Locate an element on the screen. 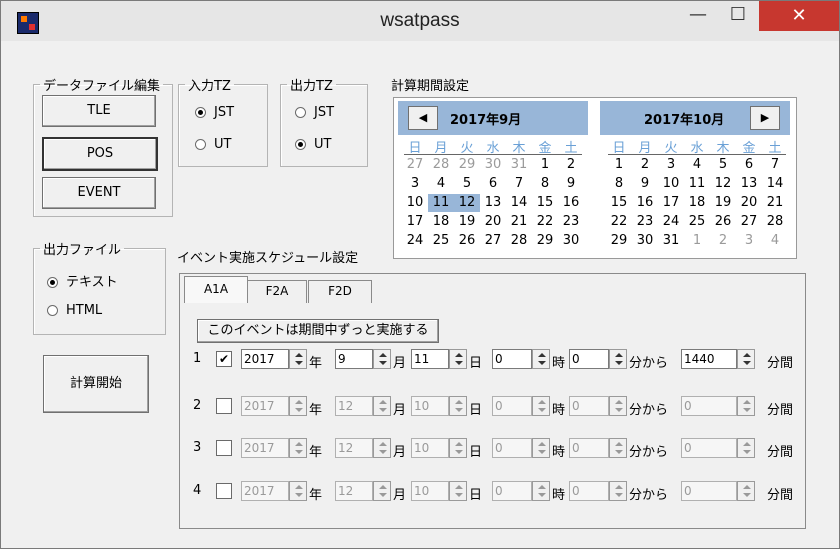 The width and height of the screenshot is (840, 549). calendar-day: 9 is located at coordinates (571, 184).